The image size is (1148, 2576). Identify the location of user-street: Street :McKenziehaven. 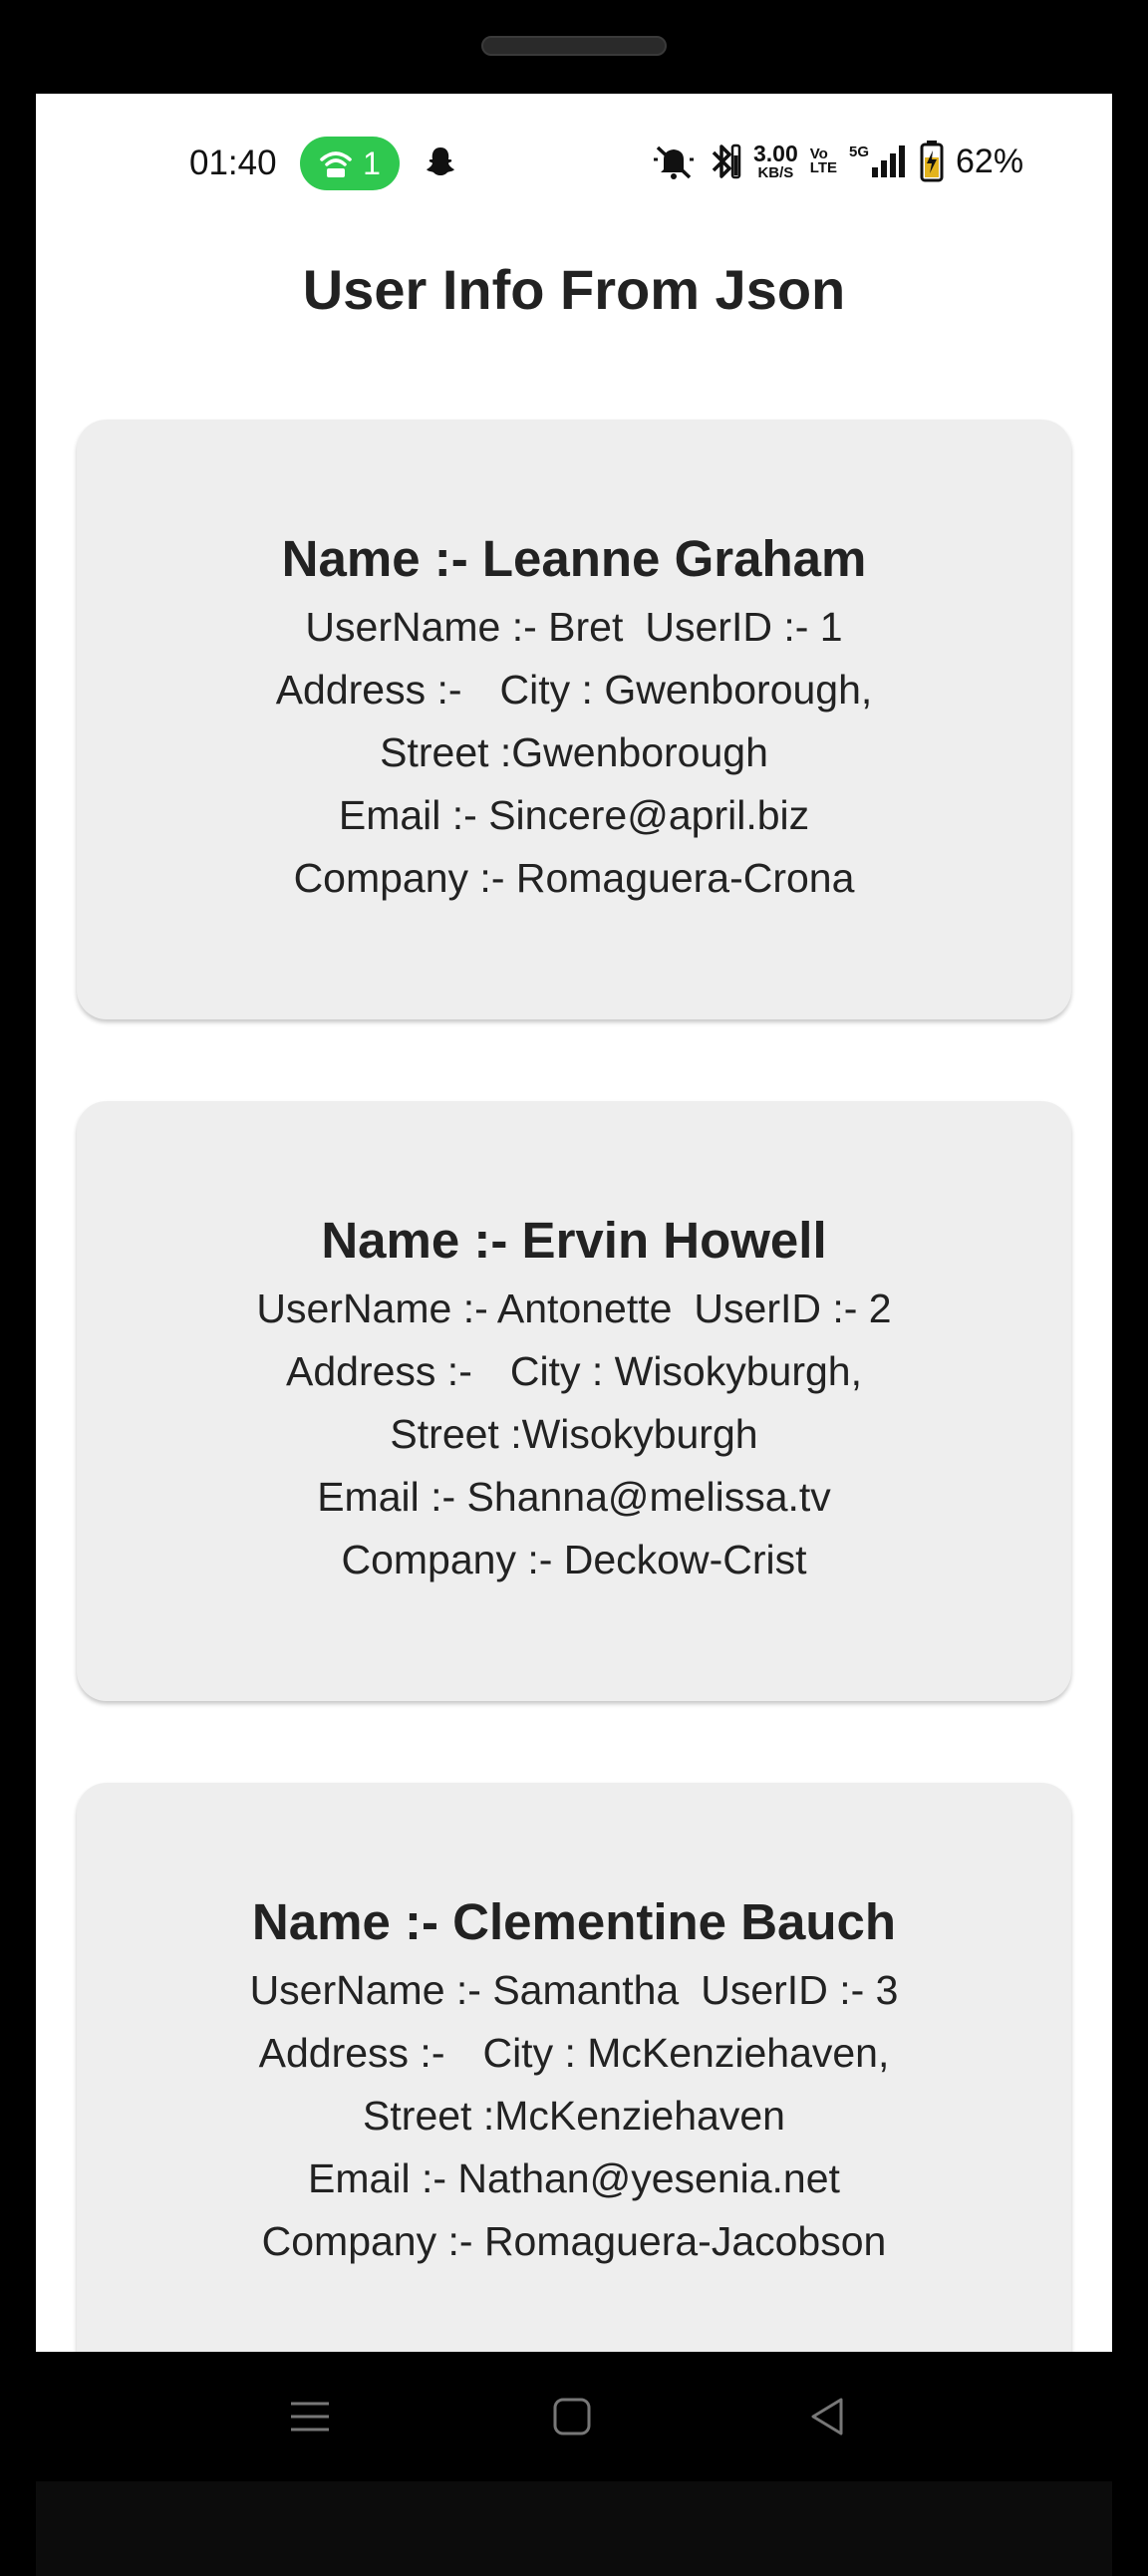
(574, 2116).